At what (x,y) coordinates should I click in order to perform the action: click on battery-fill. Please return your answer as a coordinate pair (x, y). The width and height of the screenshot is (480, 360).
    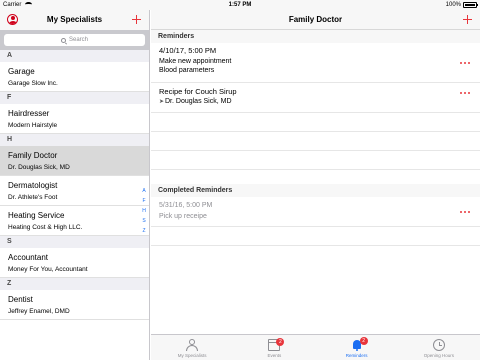
    Looking at the image, I should click on (470, 5).